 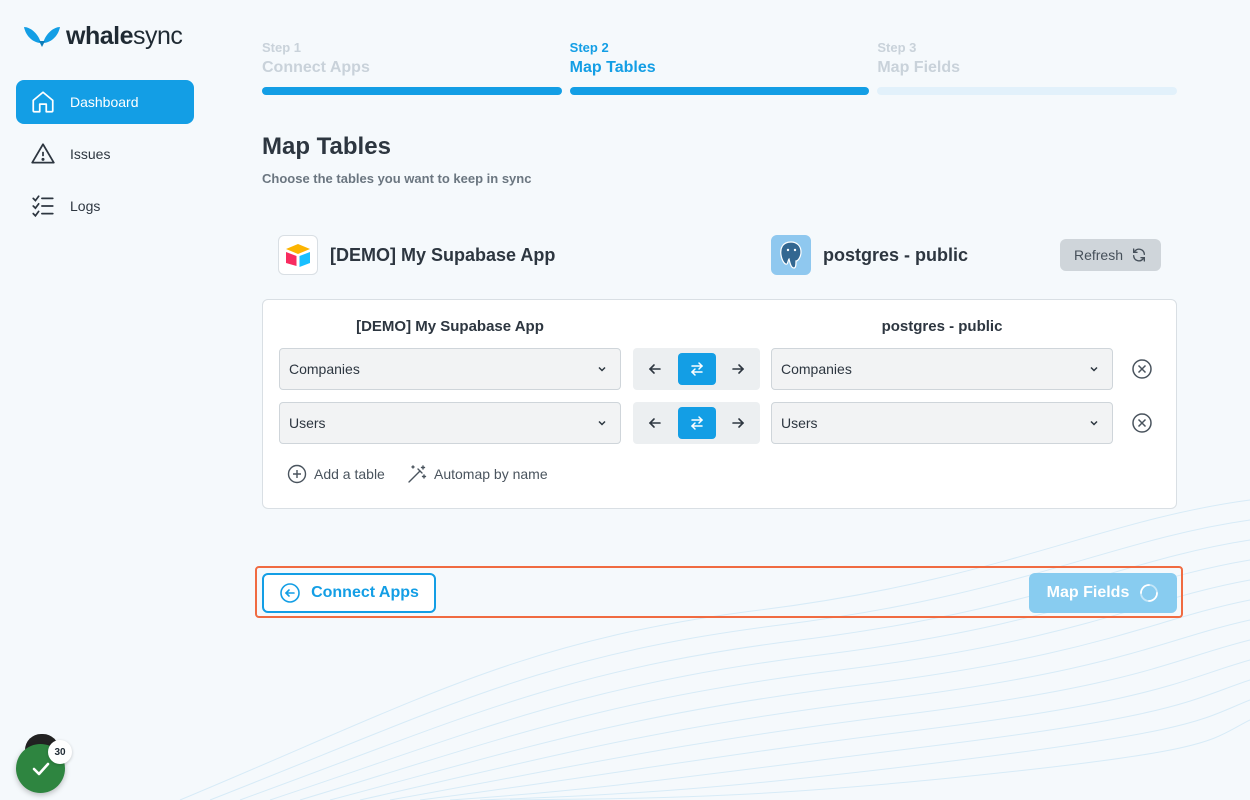 I want to click on step-name: Connect Apps, so click(x=316, y=67).